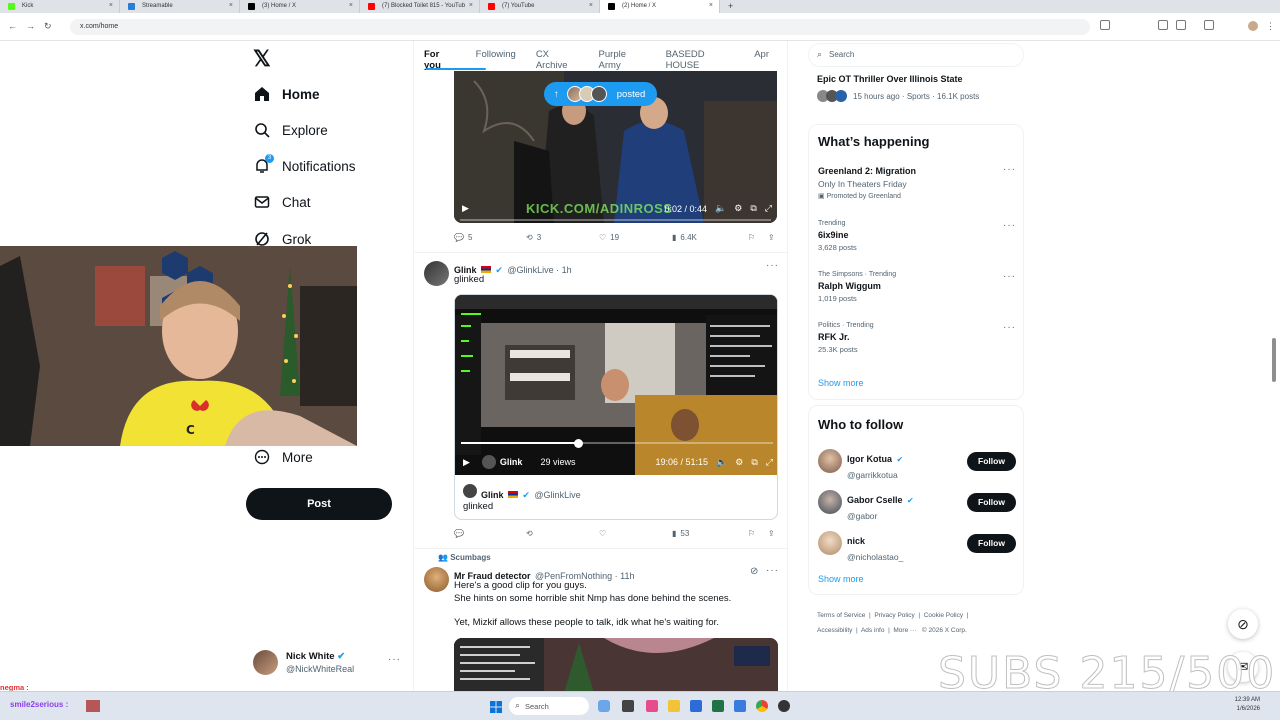 This screenshot has height=720, width=1280. What do you see at coordinates (580, 27) in the screenshot?
I see `url-field: x.com/home` at bounding box center [580, 27].